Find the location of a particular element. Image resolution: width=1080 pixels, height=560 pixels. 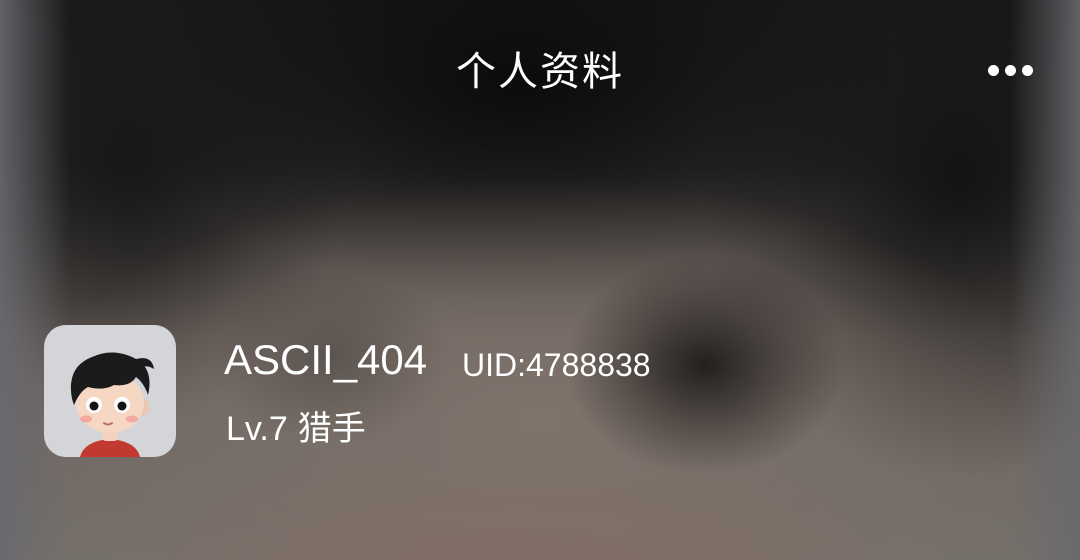

avatar is located at coordinates (110, 391).